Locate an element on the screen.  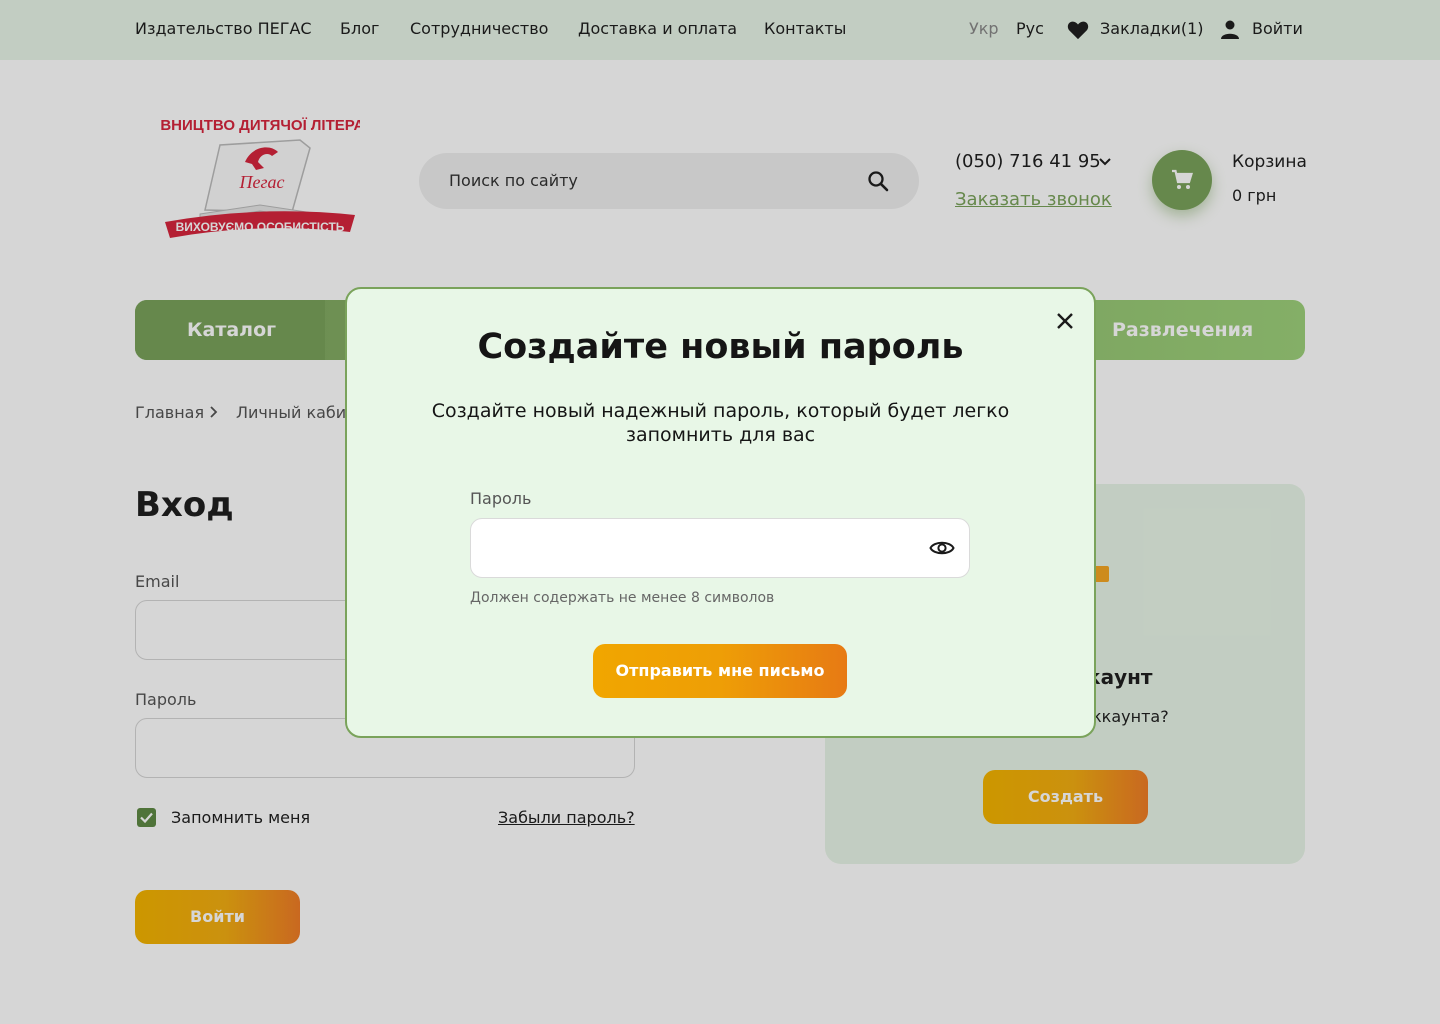
password-hint: Должен содержать не менее 8 символов is located at coordinates (622, 598).